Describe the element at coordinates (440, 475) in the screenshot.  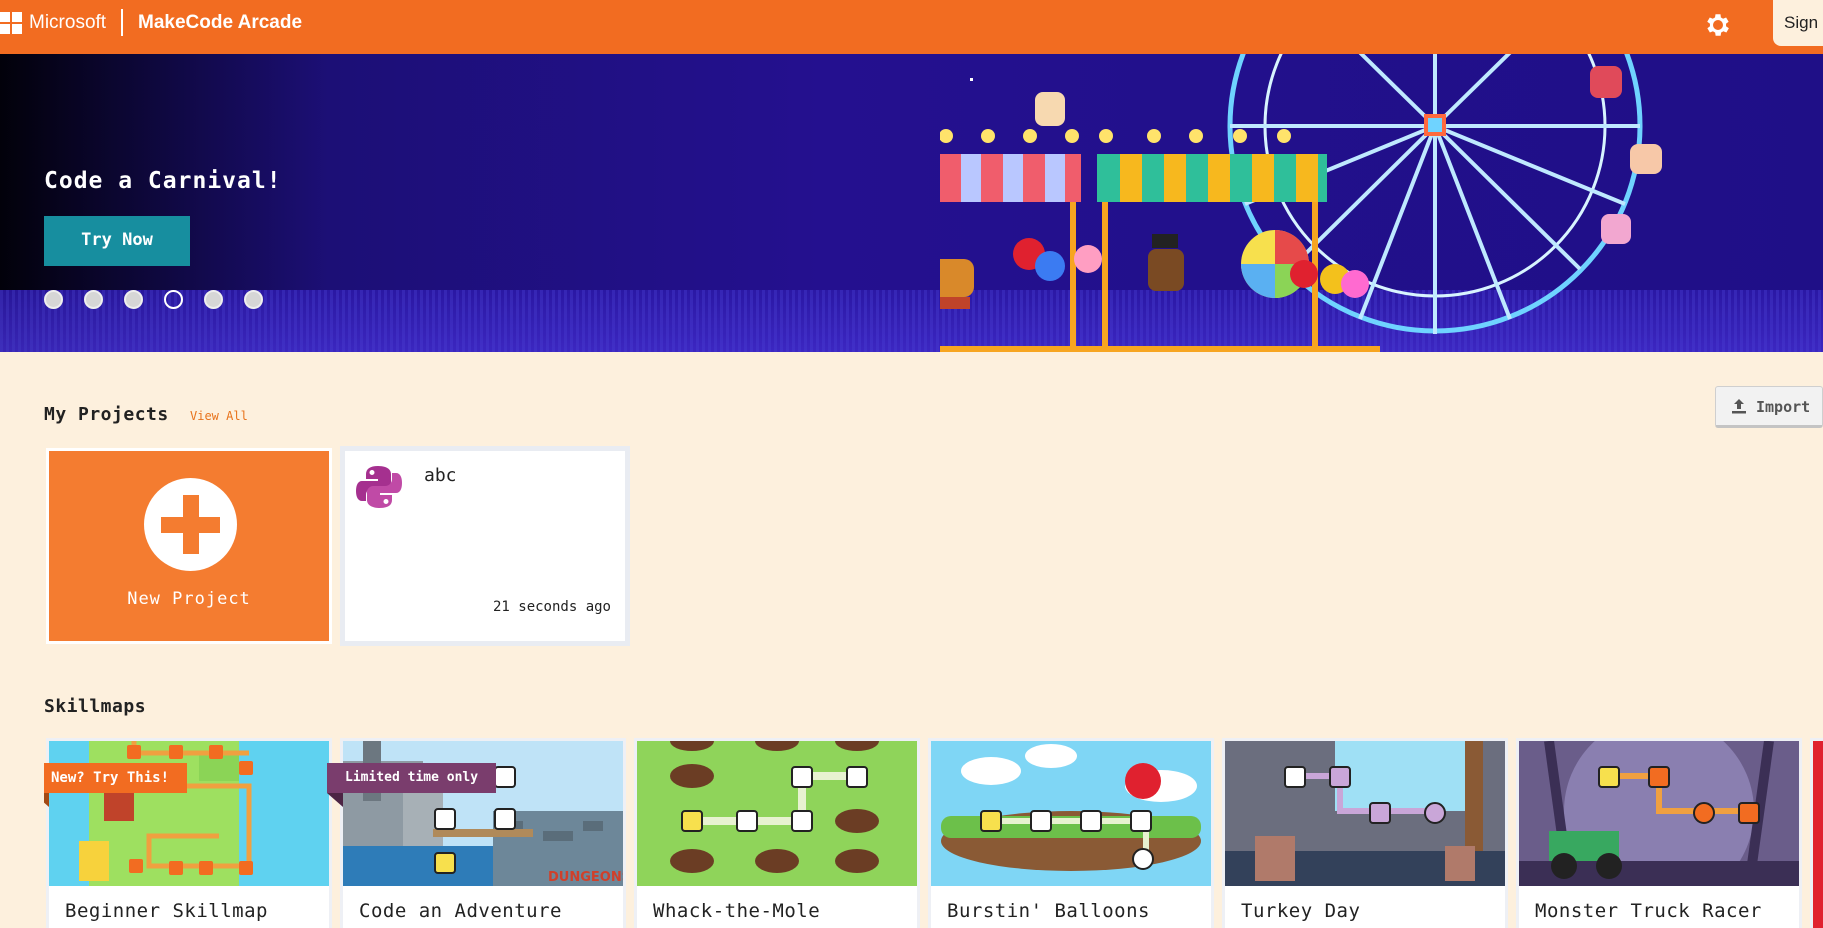
I see `project-name: abc` at that location.